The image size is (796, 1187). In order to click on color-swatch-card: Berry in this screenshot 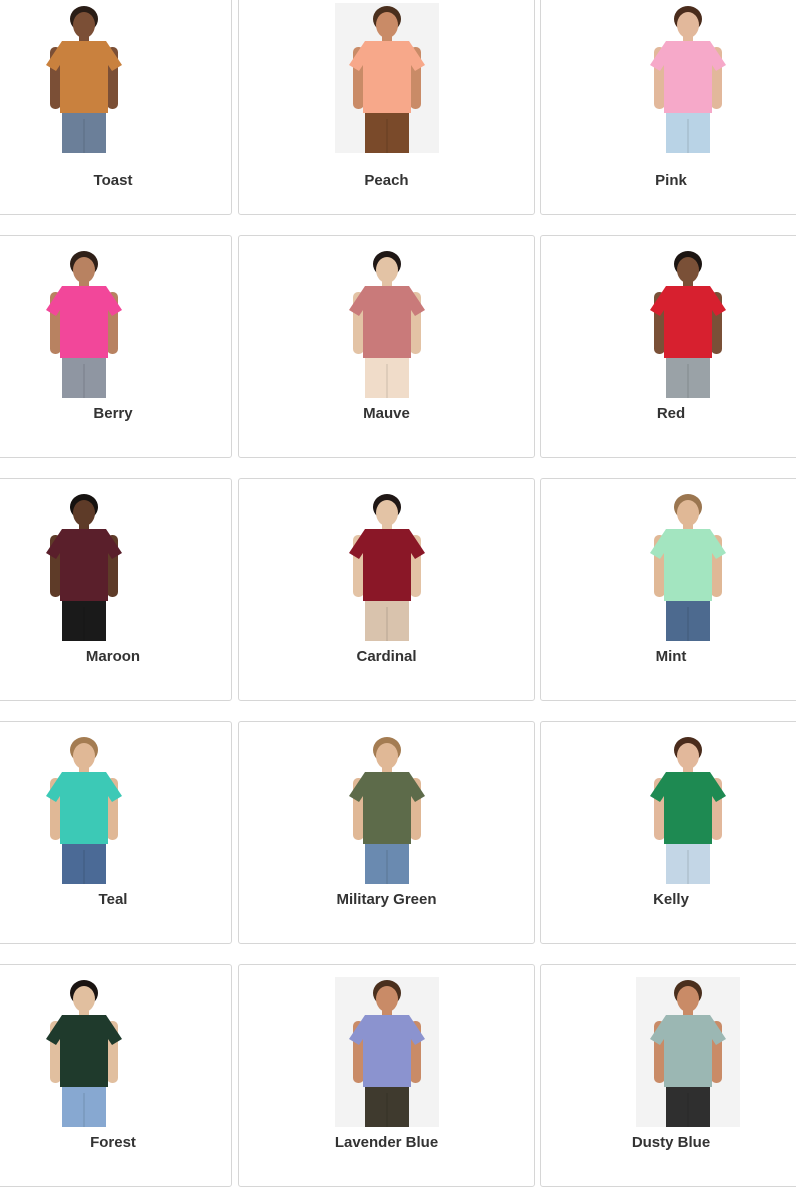, I will do `click(116, 346)`.